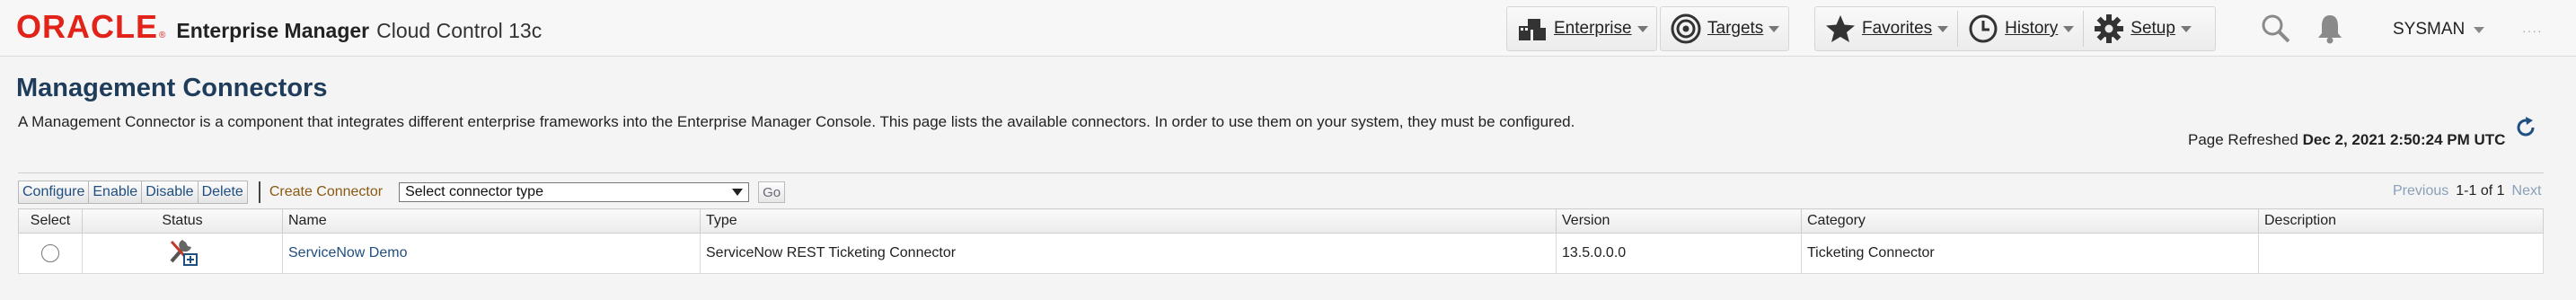  Describe the element at coordinates (2532, 30) in the screenshot. I see `more-options-icon: ····` at that location.